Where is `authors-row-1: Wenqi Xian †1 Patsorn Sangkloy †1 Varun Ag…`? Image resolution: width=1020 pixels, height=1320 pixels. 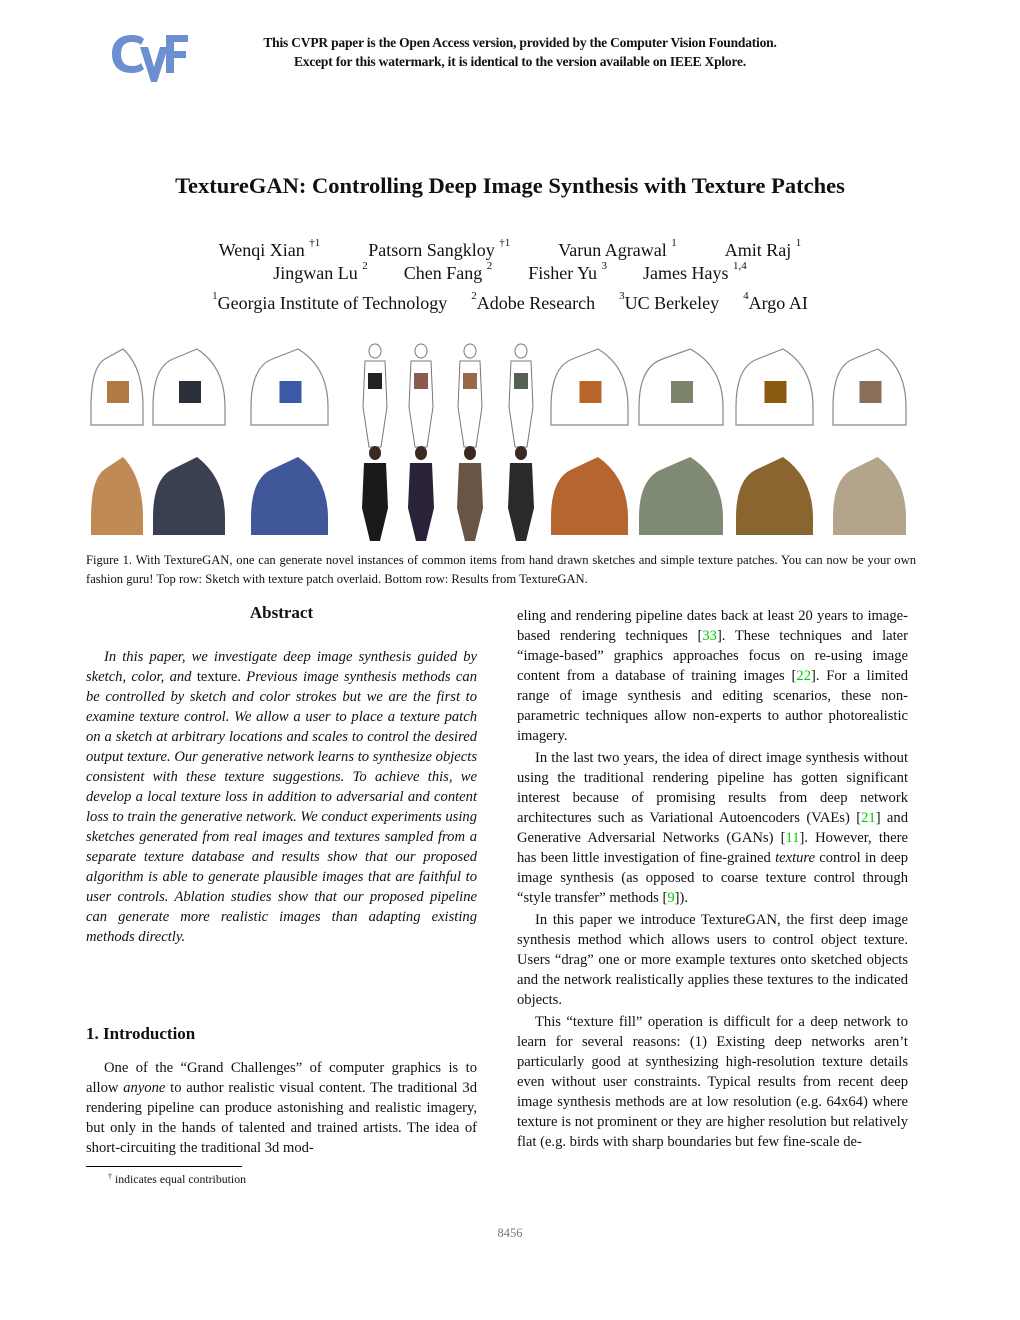 authors-row-1: Wenqi Xian †1 Patsorn Sangkloy †1 Varun Ag… is located at coordinates (510, 249).